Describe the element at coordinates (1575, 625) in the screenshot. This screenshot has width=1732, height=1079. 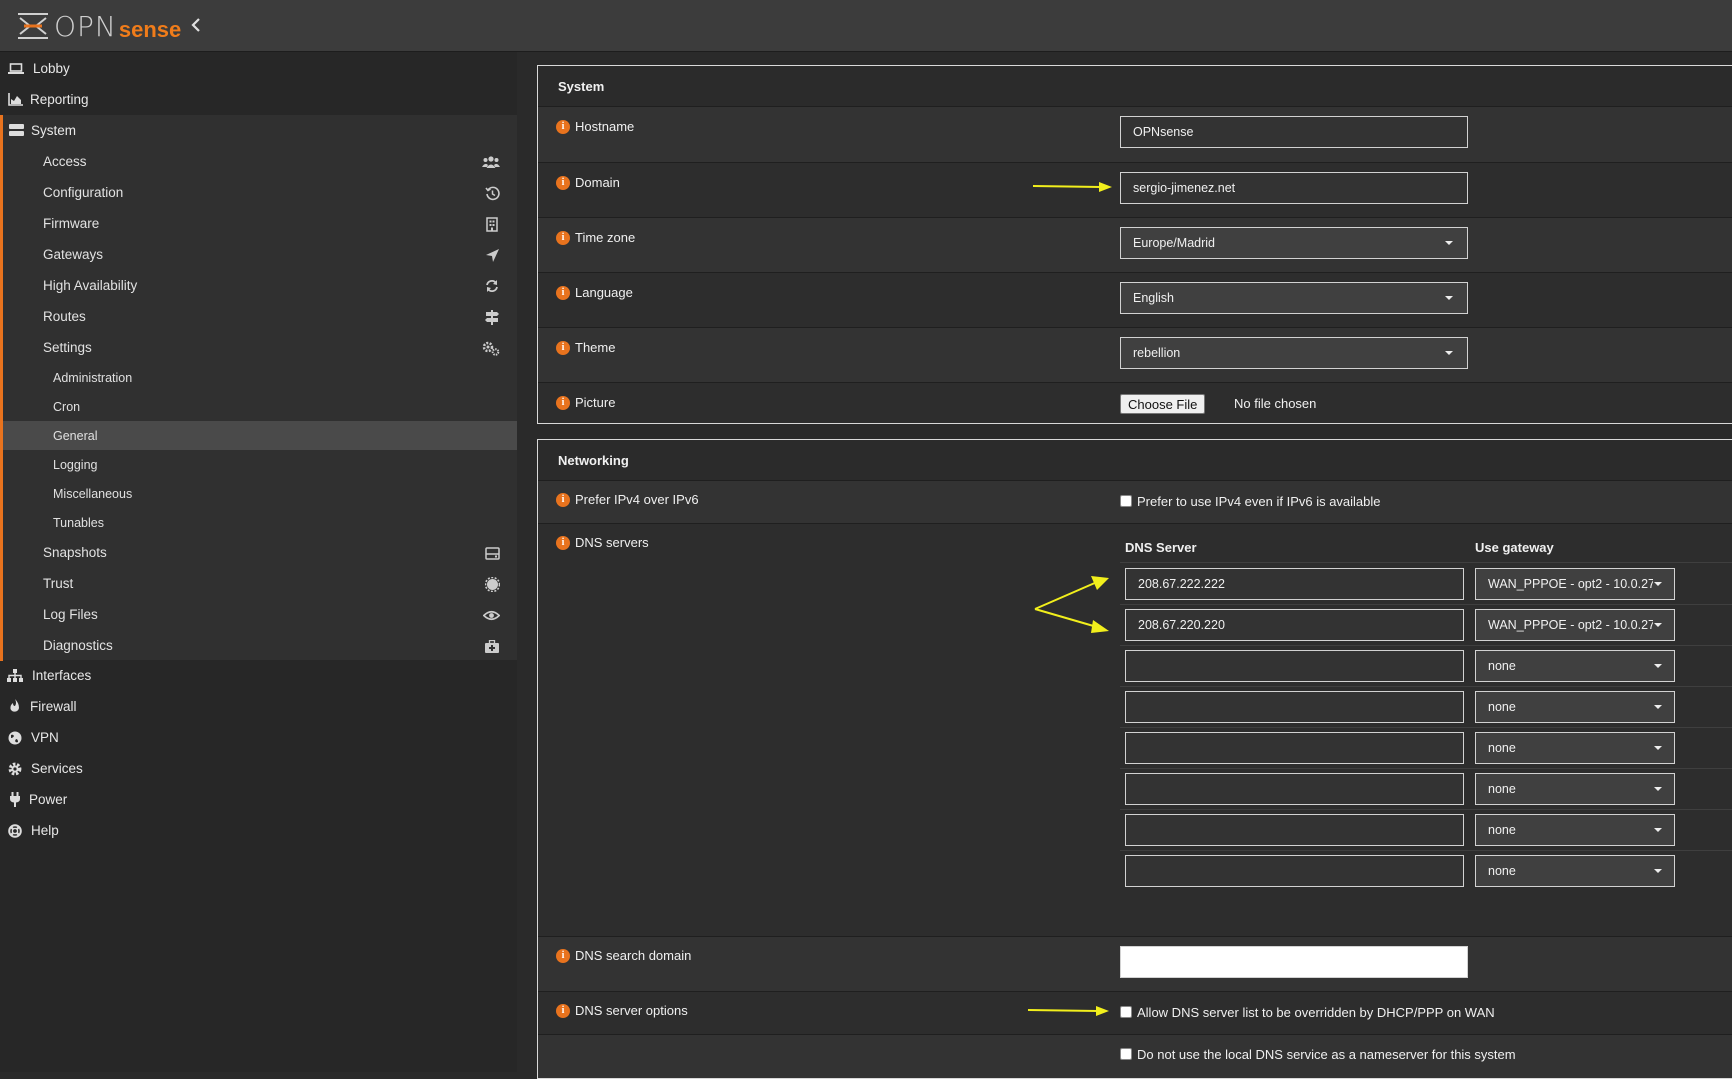
I see `dns-gateway-select-2: WAN_PPPOE - opt2 - 10.0.27` at that location.